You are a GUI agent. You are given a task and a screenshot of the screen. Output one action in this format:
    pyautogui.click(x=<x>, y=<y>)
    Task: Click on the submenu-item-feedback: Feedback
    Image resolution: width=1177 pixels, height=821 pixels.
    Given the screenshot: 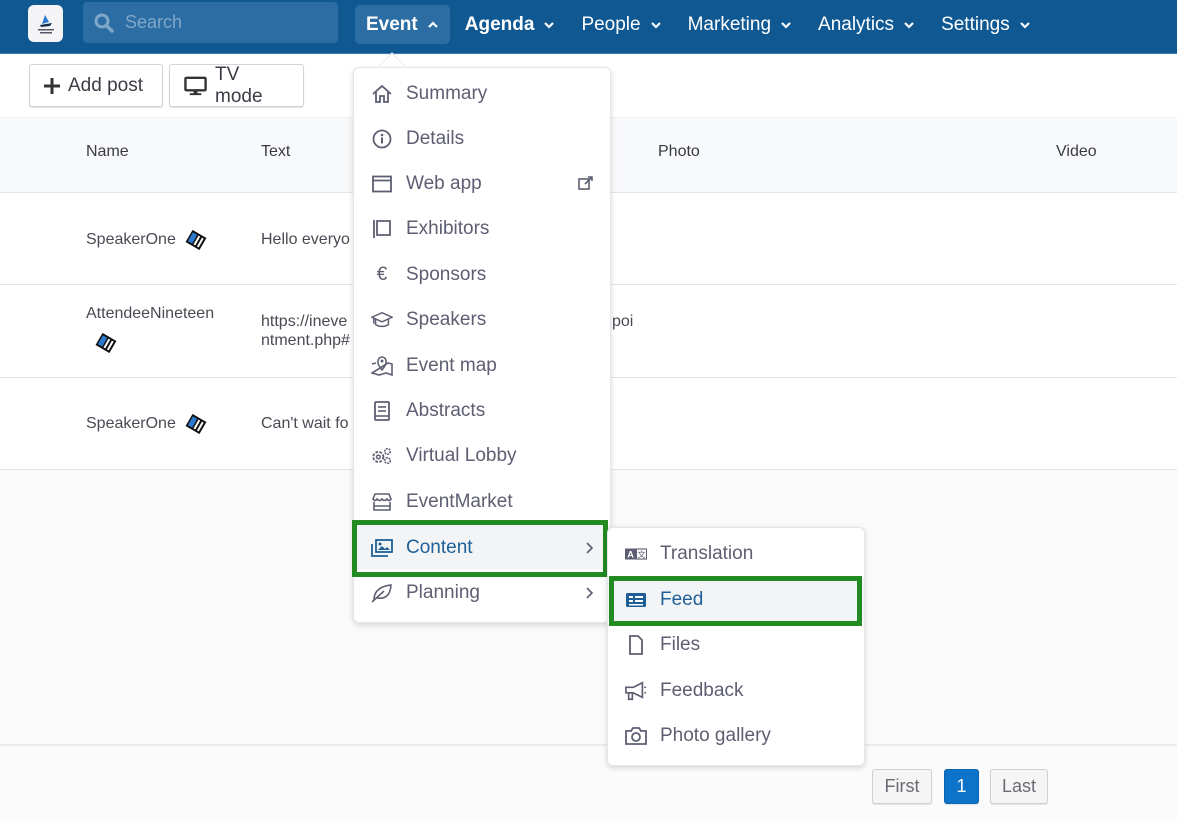 What is the action you would take?
    pyautogui.click(x=736, y=690)
    